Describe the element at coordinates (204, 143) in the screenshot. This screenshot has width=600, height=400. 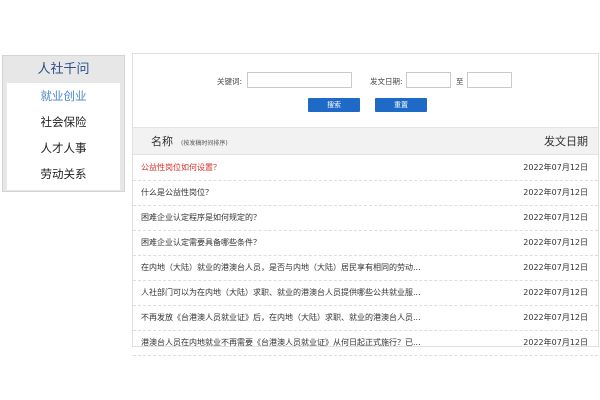
I see `sort-hint: (按发稿时间排序)` at that location.